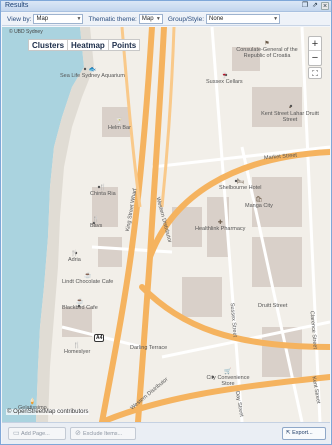  I want to click on poi-aquarium: 🐟 Sea Life Sydney Aquarium, so click(92, 73).